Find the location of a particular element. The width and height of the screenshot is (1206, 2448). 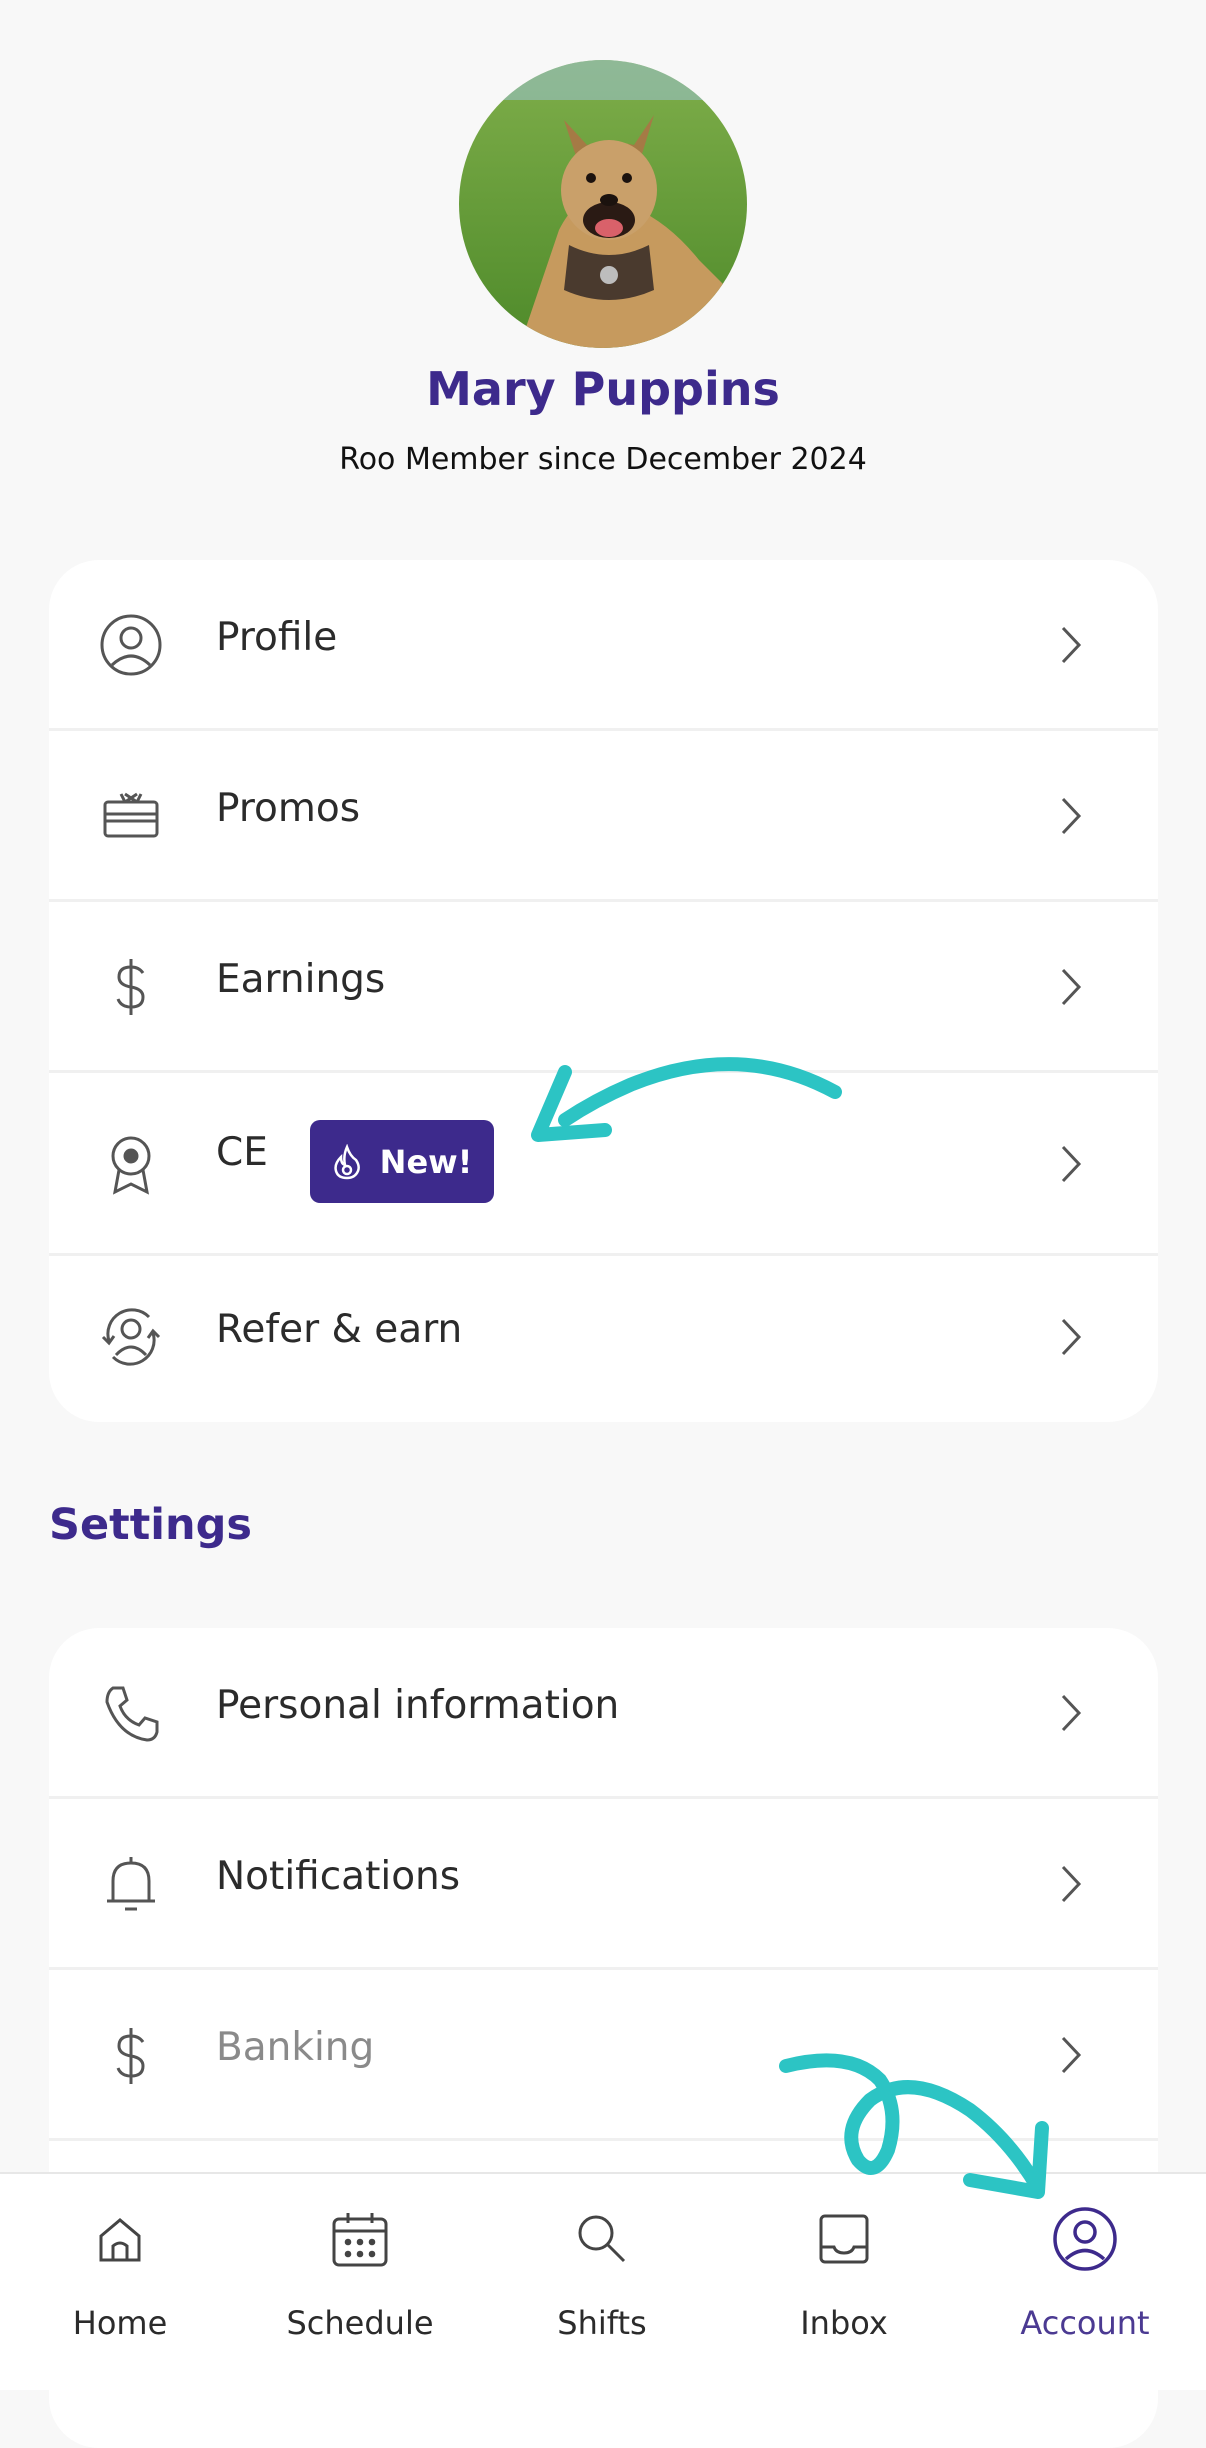

home-icon is located at coordinates (120, 2239).